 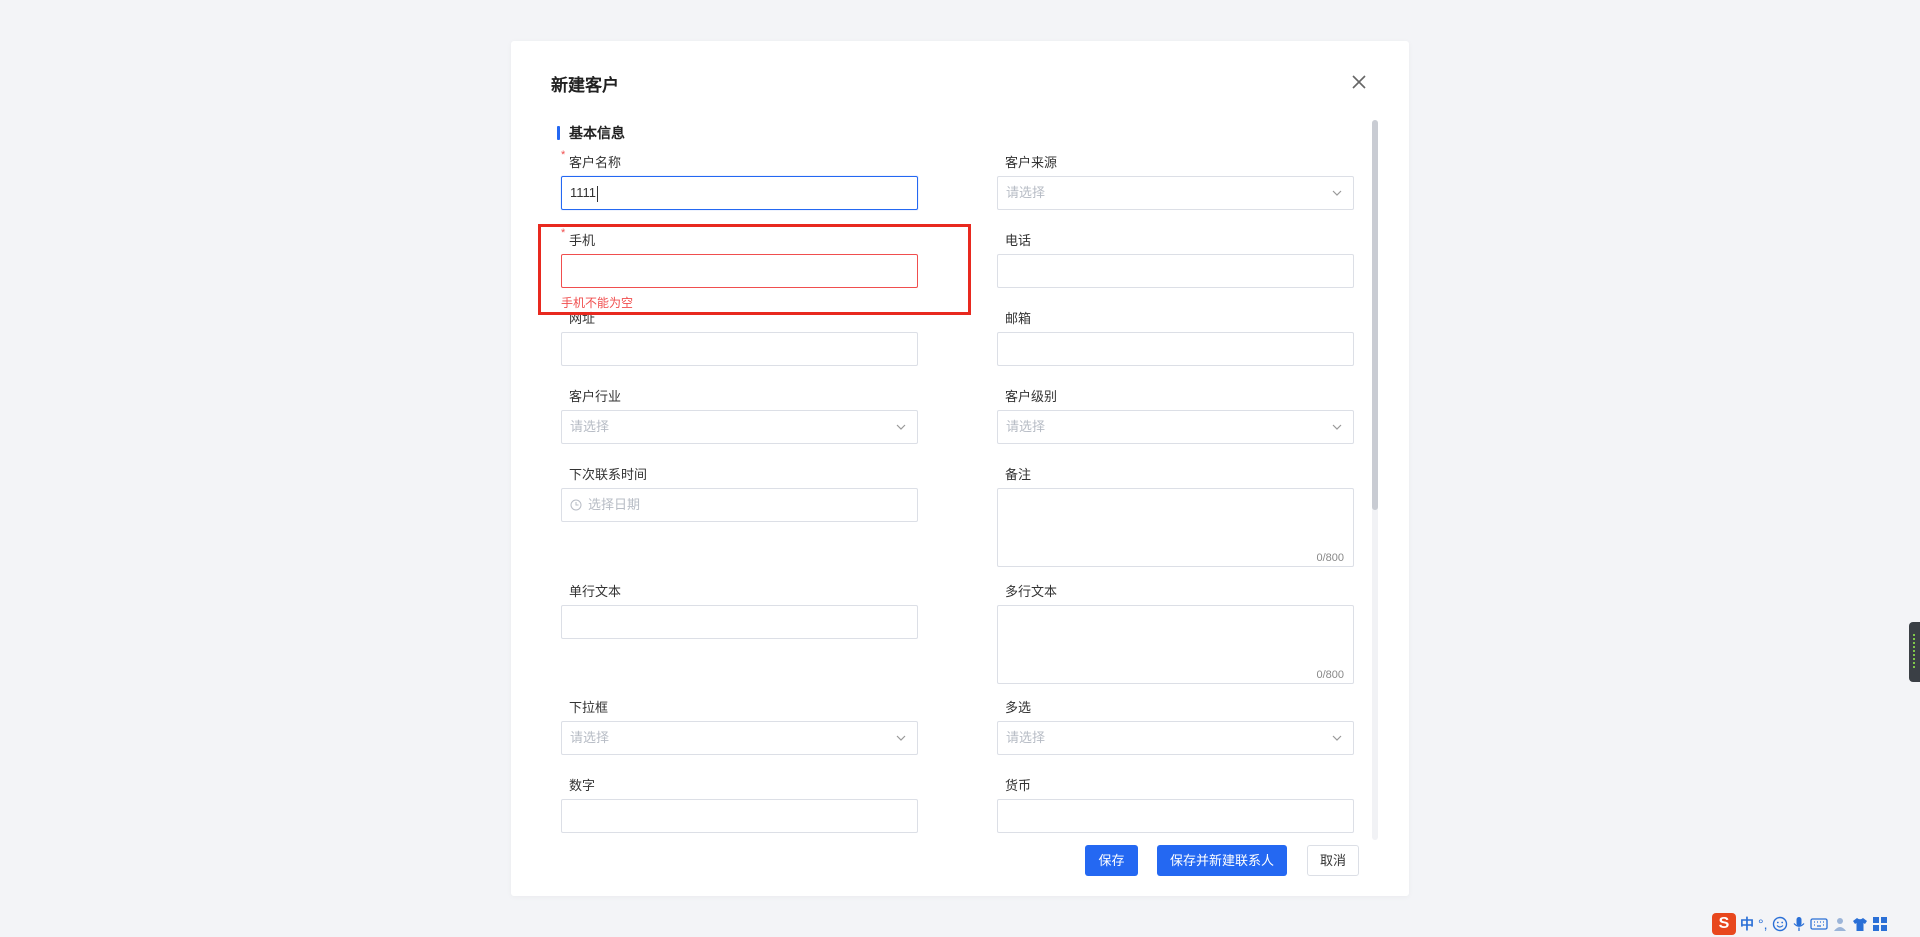 What do you see at coordinates (1175, 271) in the screenshot?
I see `phone-input` at bounding box center [1175, 271].